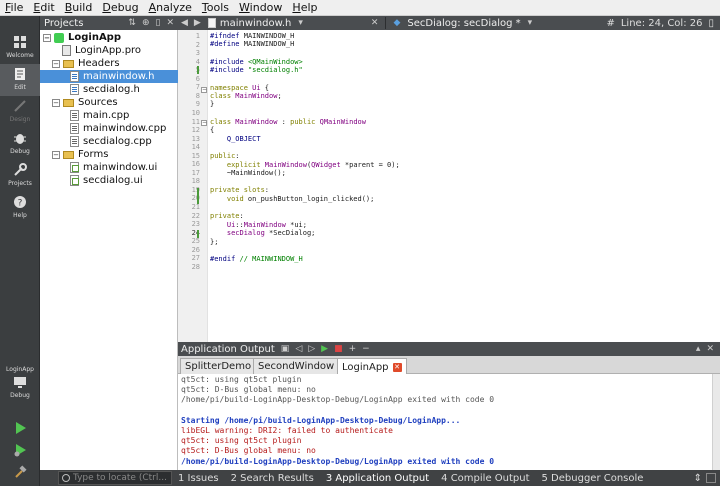 The height and width of the screenshot is (486, 720). I want to click on monitor-icon, so click(20, 382).